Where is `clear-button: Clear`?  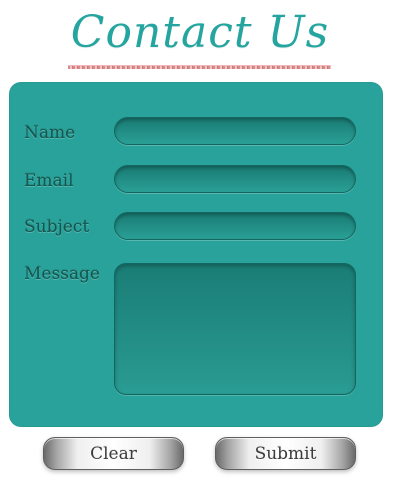
clear-button: Clear is located at coordinates (113, 453).